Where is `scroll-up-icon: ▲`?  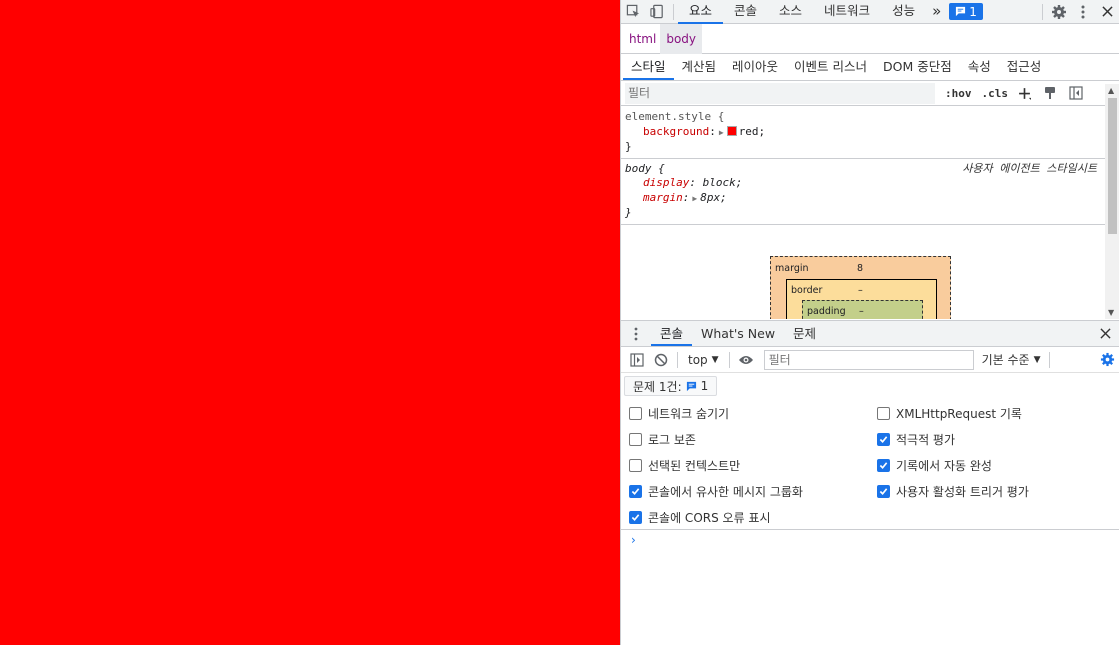 scroll-up-icon: ▲ is located at coordinates (1111, 90).